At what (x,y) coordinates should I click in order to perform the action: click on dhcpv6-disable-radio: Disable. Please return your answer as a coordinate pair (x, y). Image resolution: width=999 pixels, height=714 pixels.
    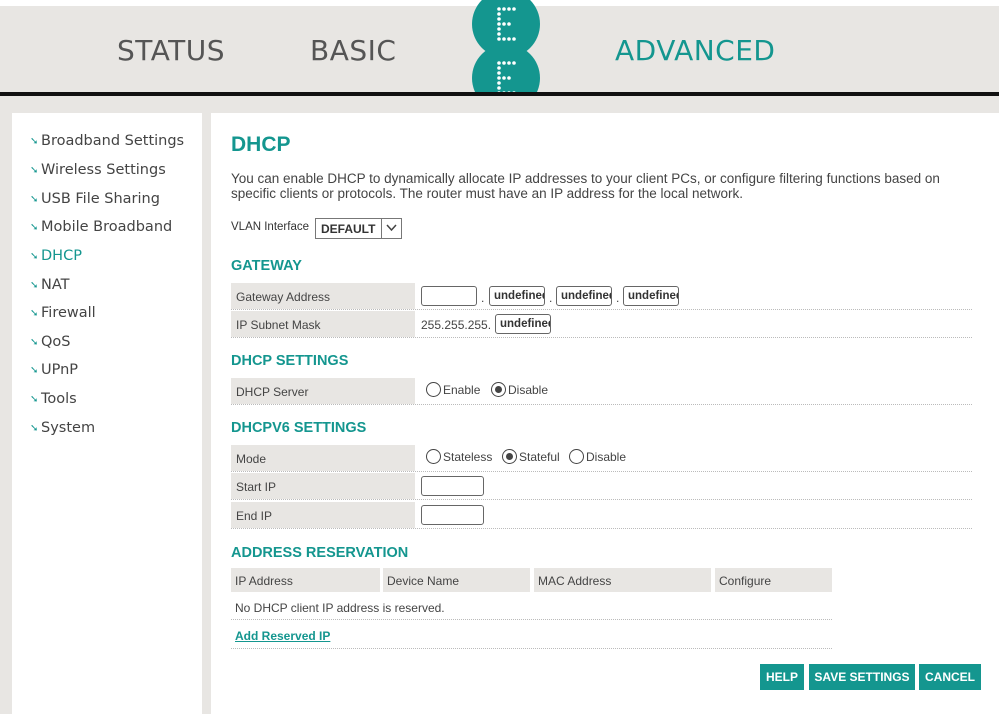
    Looking at the image, I should click on (597, 457).